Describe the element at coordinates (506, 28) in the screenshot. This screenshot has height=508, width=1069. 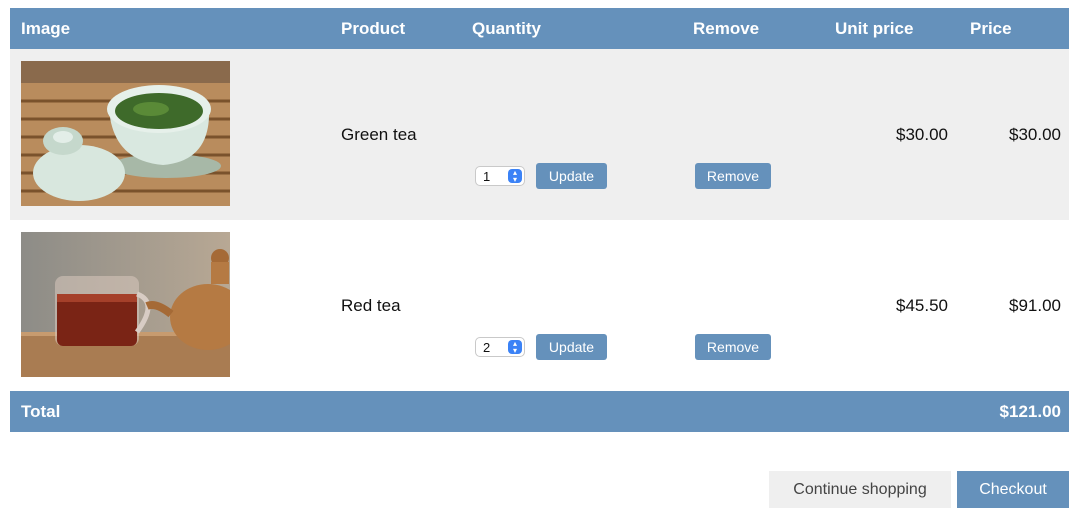
I see `header-quantity: Quantity` at that location.